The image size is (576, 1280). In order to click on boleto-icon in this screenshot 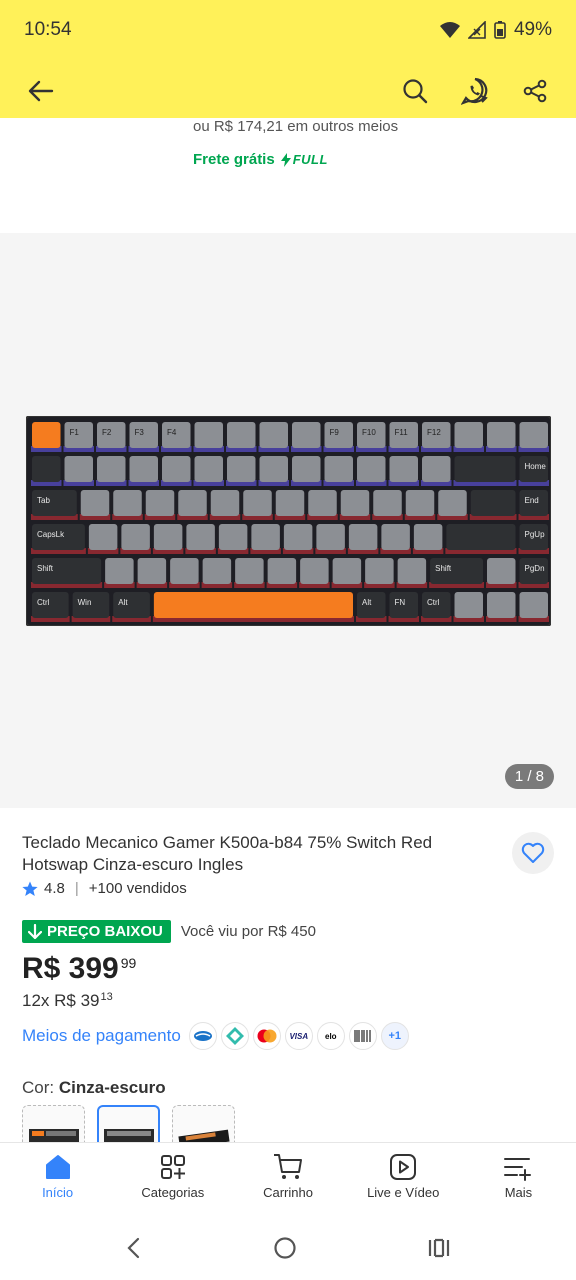, I will do `click(362, 1036)`.